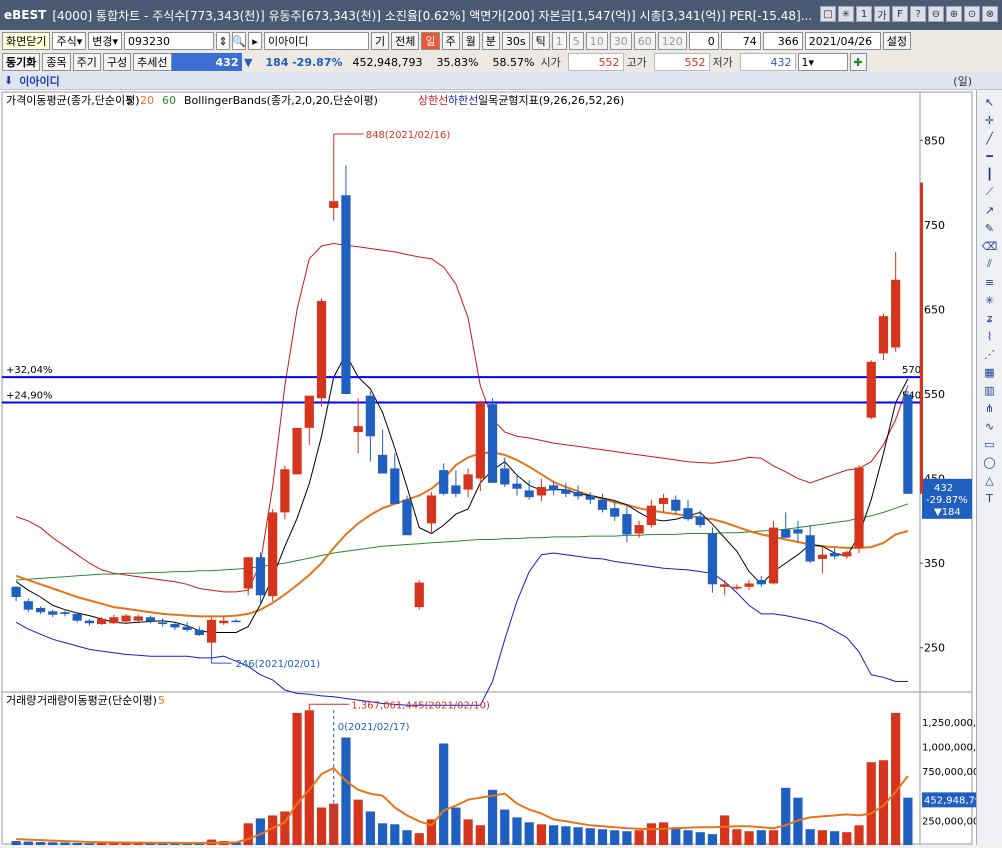 The height and width of the screenshot is (848, 1002). What do you see at coordinates (430, 41) in the screenshot?
I see `period-day-button: 일` at bounding box center [430, 41].